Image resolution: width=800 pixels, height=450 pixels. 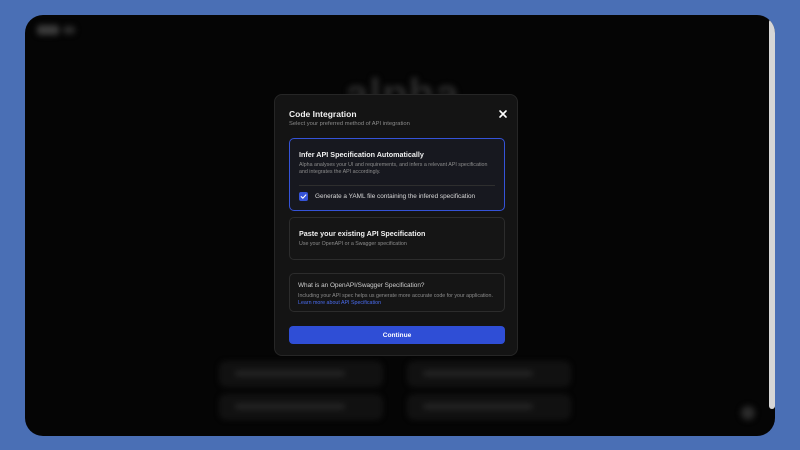 What do you see at coordinates (362, 233) in the screenshot?
I see `option-title: Paste your existing API Specification` at bounding box center [362, 233].